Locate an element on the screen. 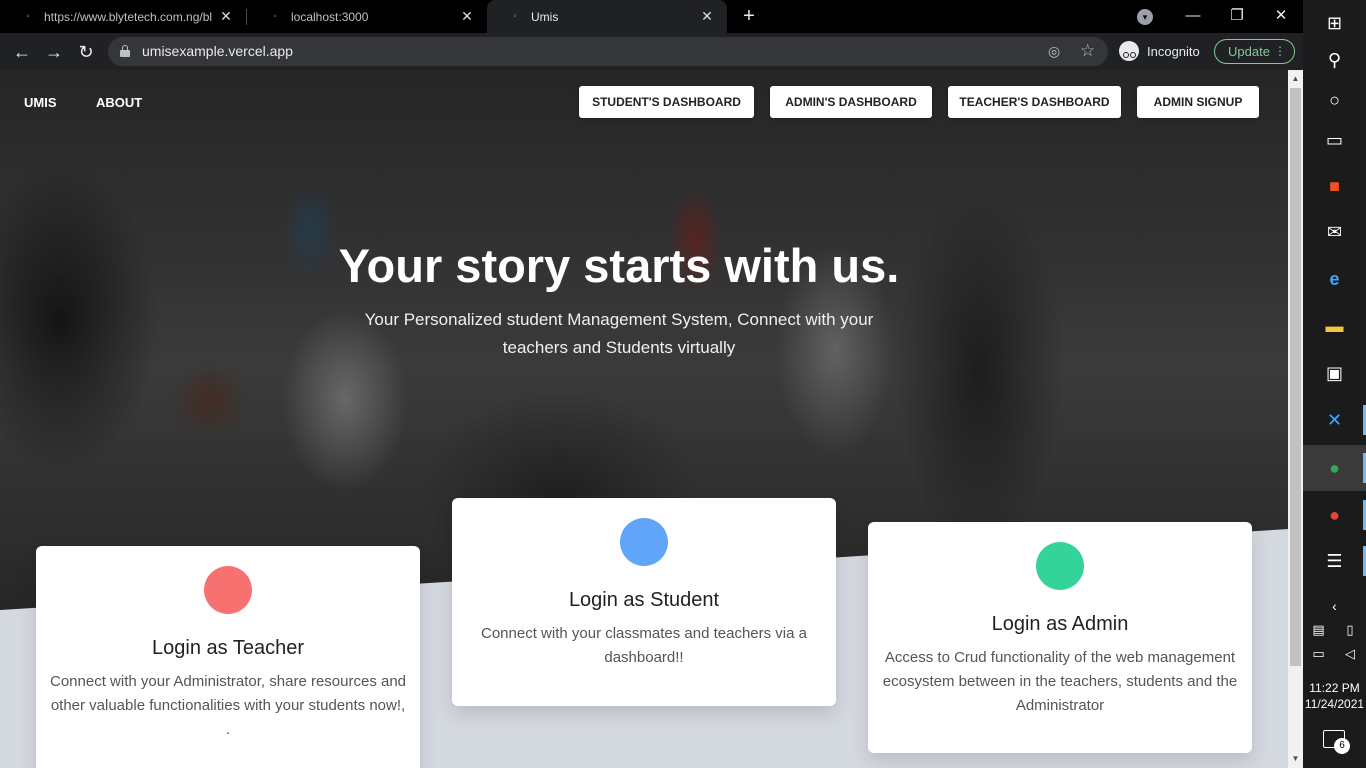  admin-card-title: Login as Admin is located at coordinates (1060, 624).